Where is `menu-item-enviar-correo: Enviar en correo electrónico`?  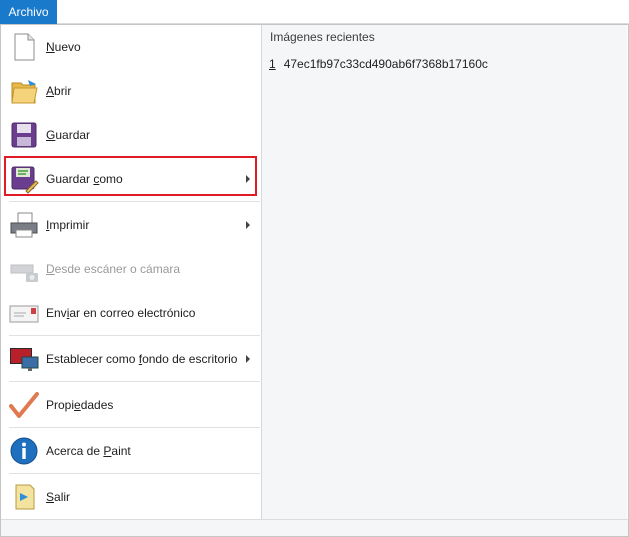
menu-item-enviar-correo: Enviar en correo electrónico is located at coordinates (130, 313).